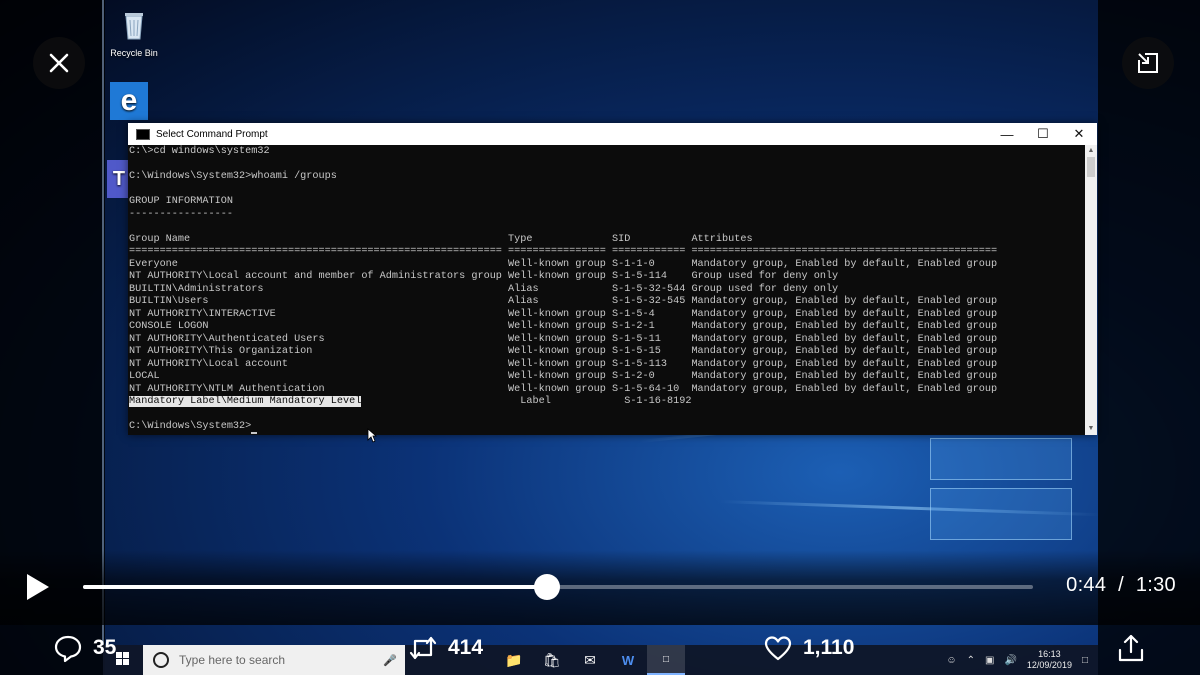  What do you see at coordinates (84, 648) in the screenshot?
I see `reply-button: 35` at bounding box center [84, 648].